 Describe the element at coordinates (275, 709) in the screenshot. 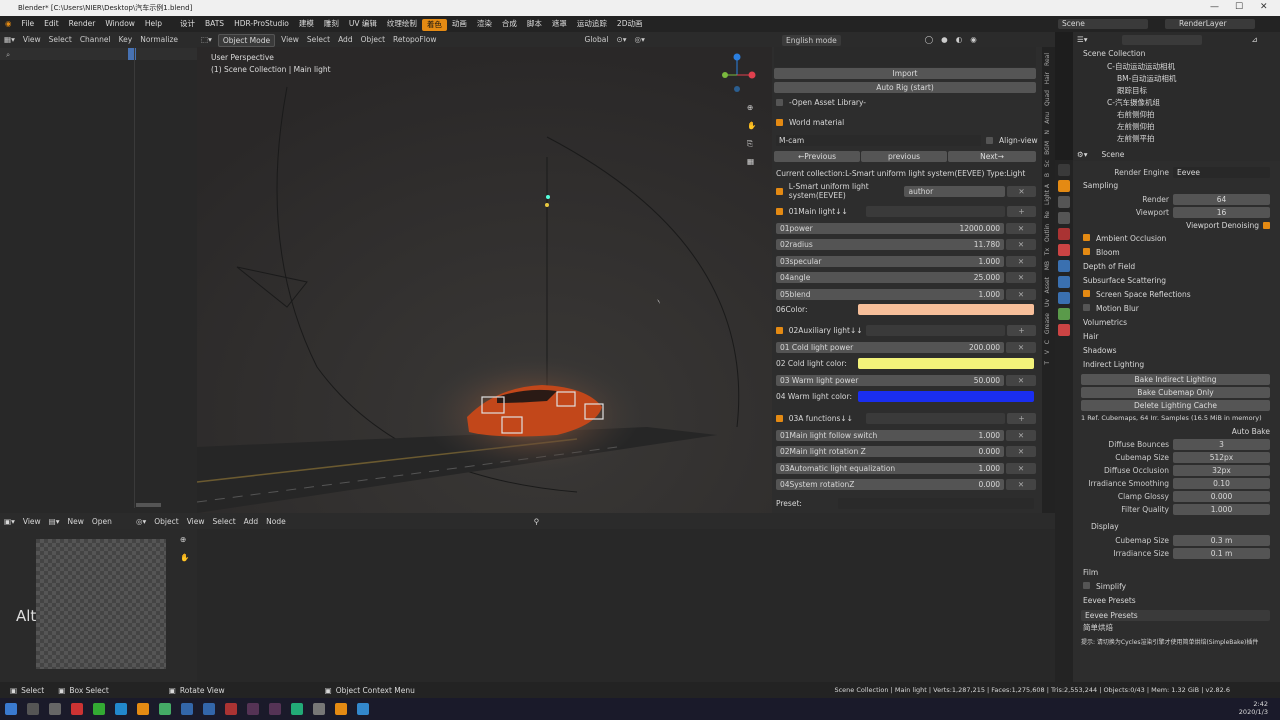

I see `after-effects-icon` at that location.